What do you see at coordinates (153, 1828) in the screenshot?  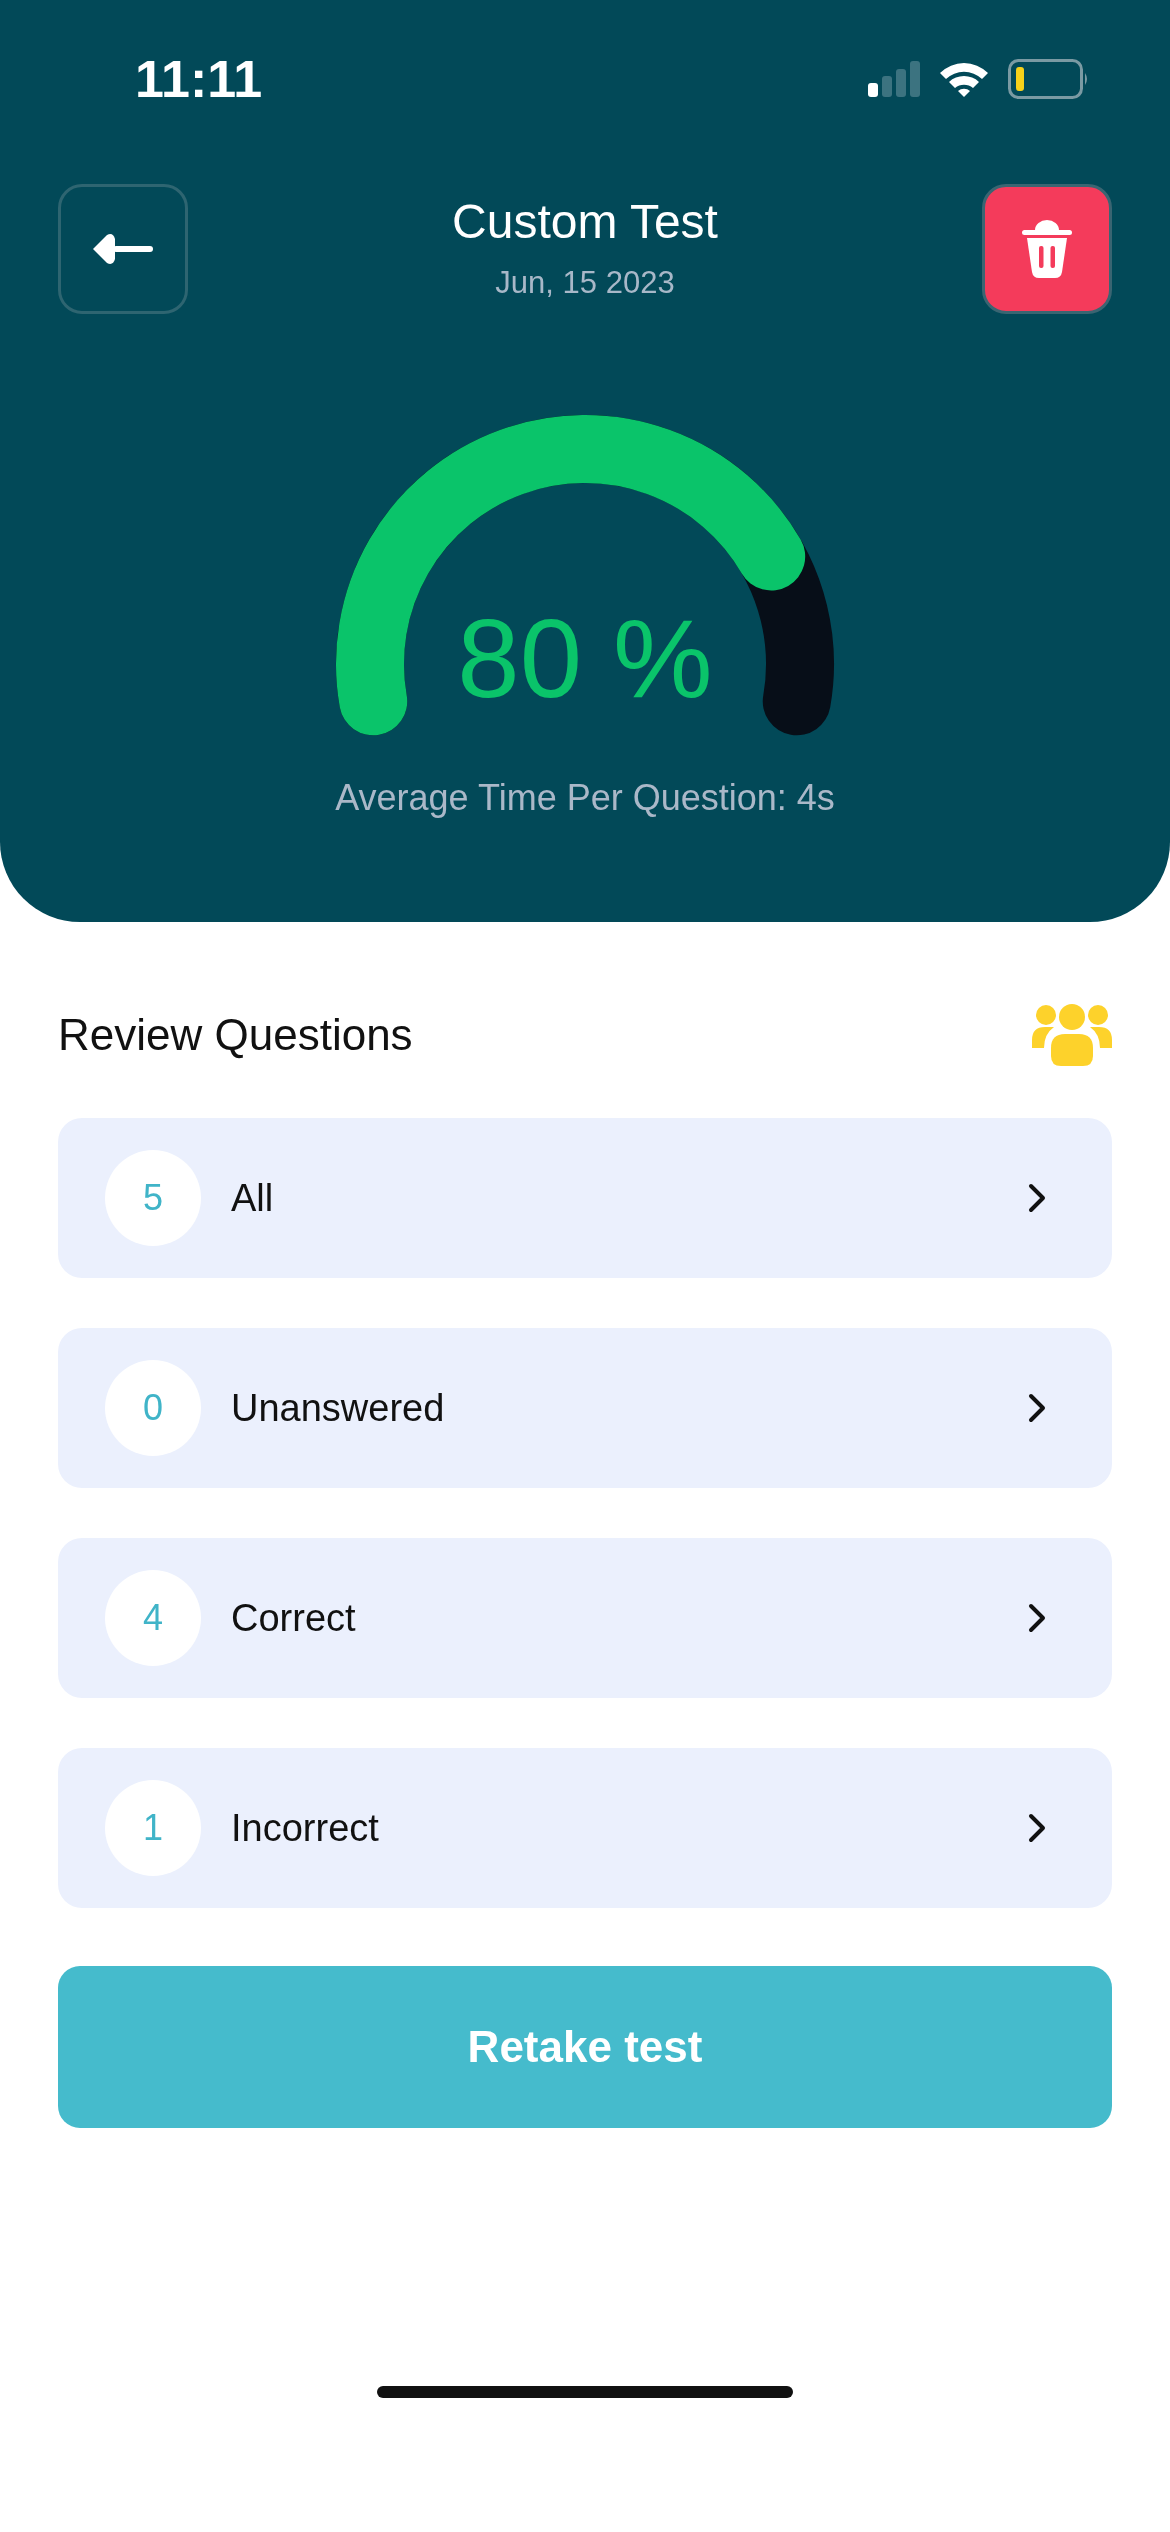 I see `count-badge: 1` at bounding box center [153, 1828].